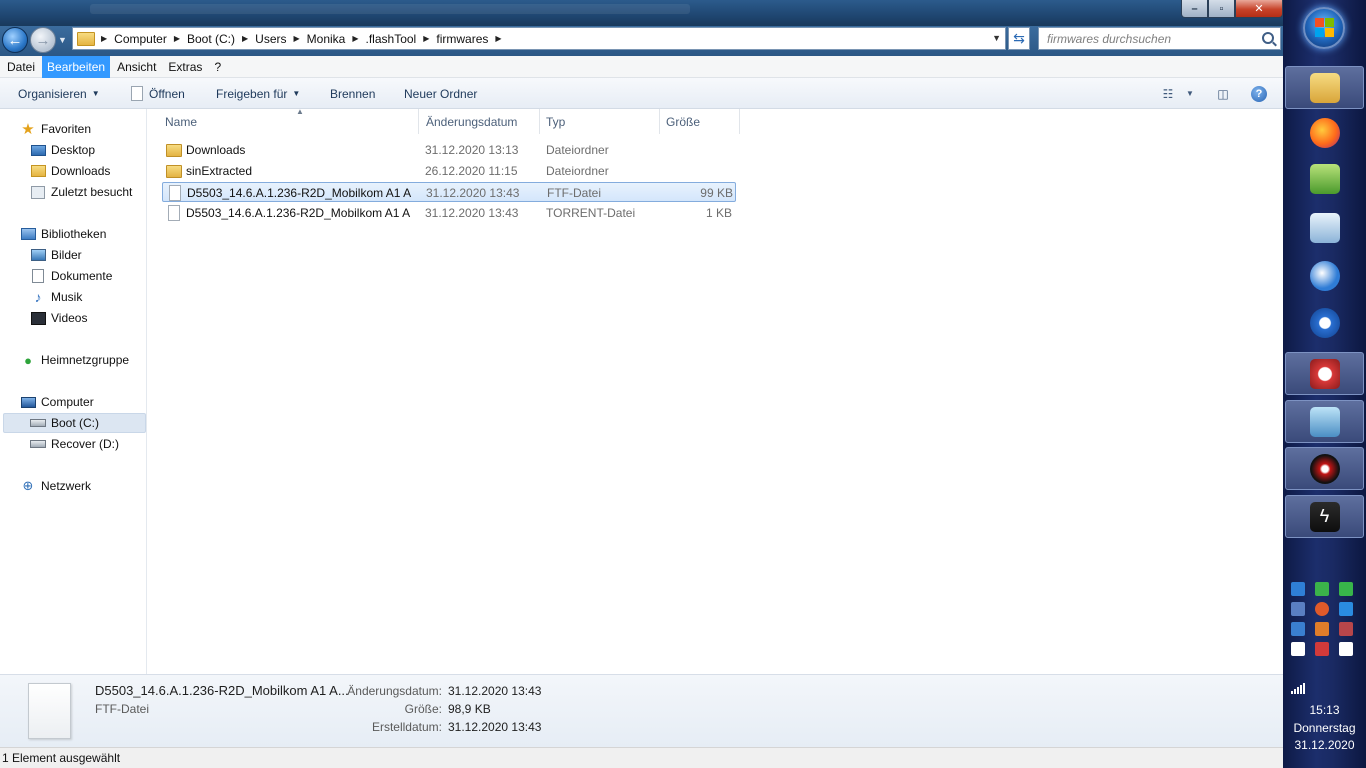 The height and width of the screenshot is (768, 1366). I want to click on action-center-flag-icon, so click(1298, 649).